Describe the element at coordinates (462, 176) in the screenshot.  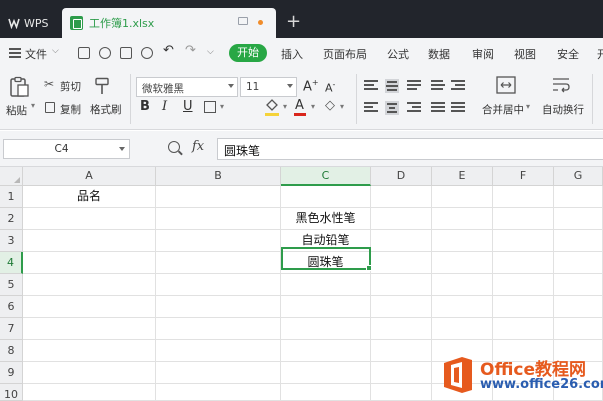
I see `column-header-e: E` at that location.